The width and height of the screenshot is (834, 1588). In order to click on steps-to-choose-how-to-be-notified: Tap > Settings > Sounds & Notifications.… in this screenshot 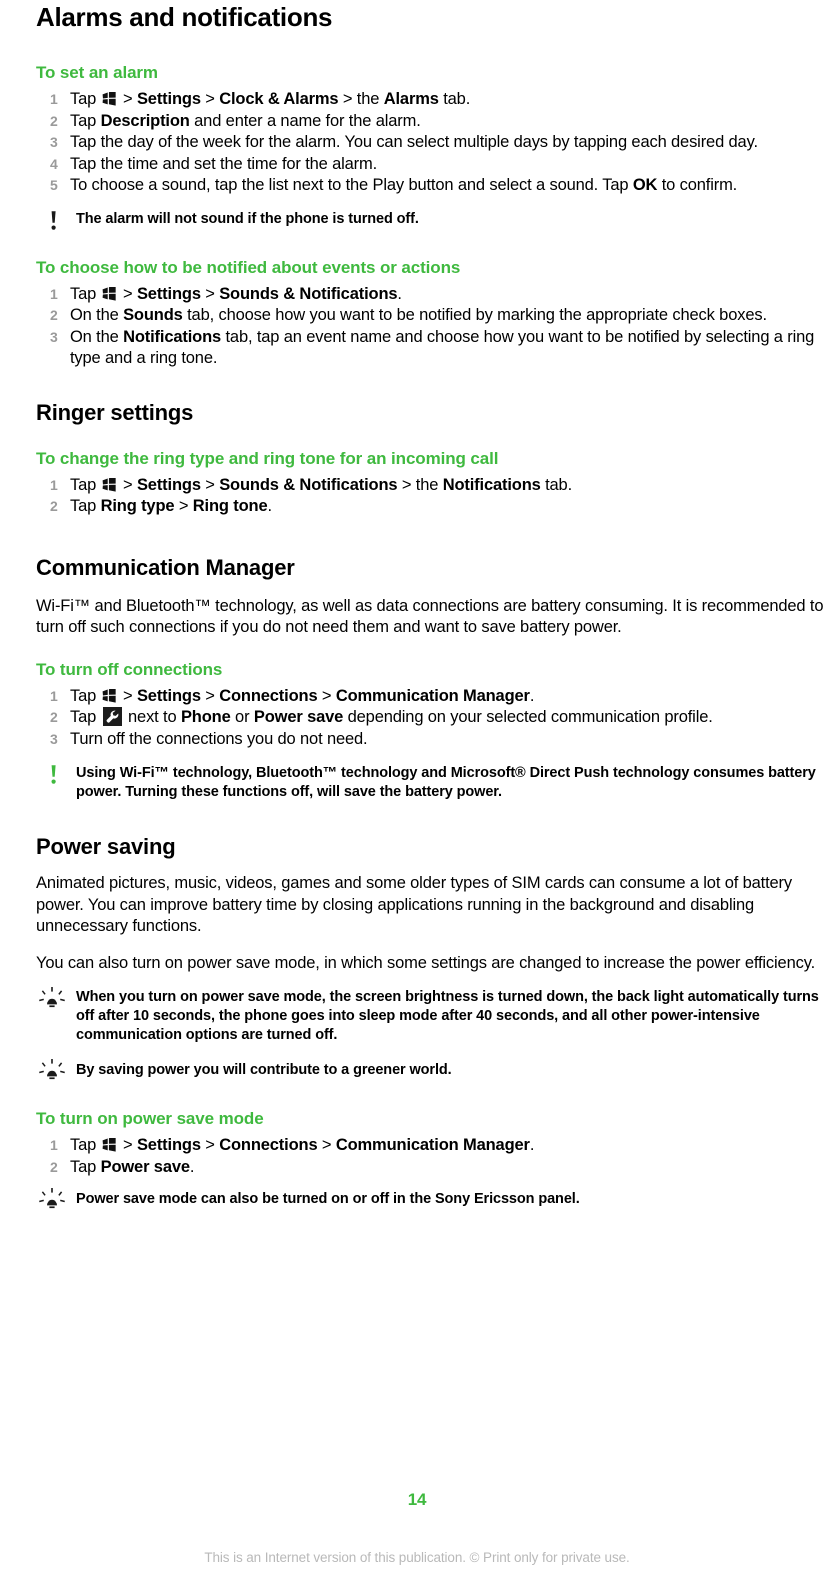, I will do `click(432, 327)`.